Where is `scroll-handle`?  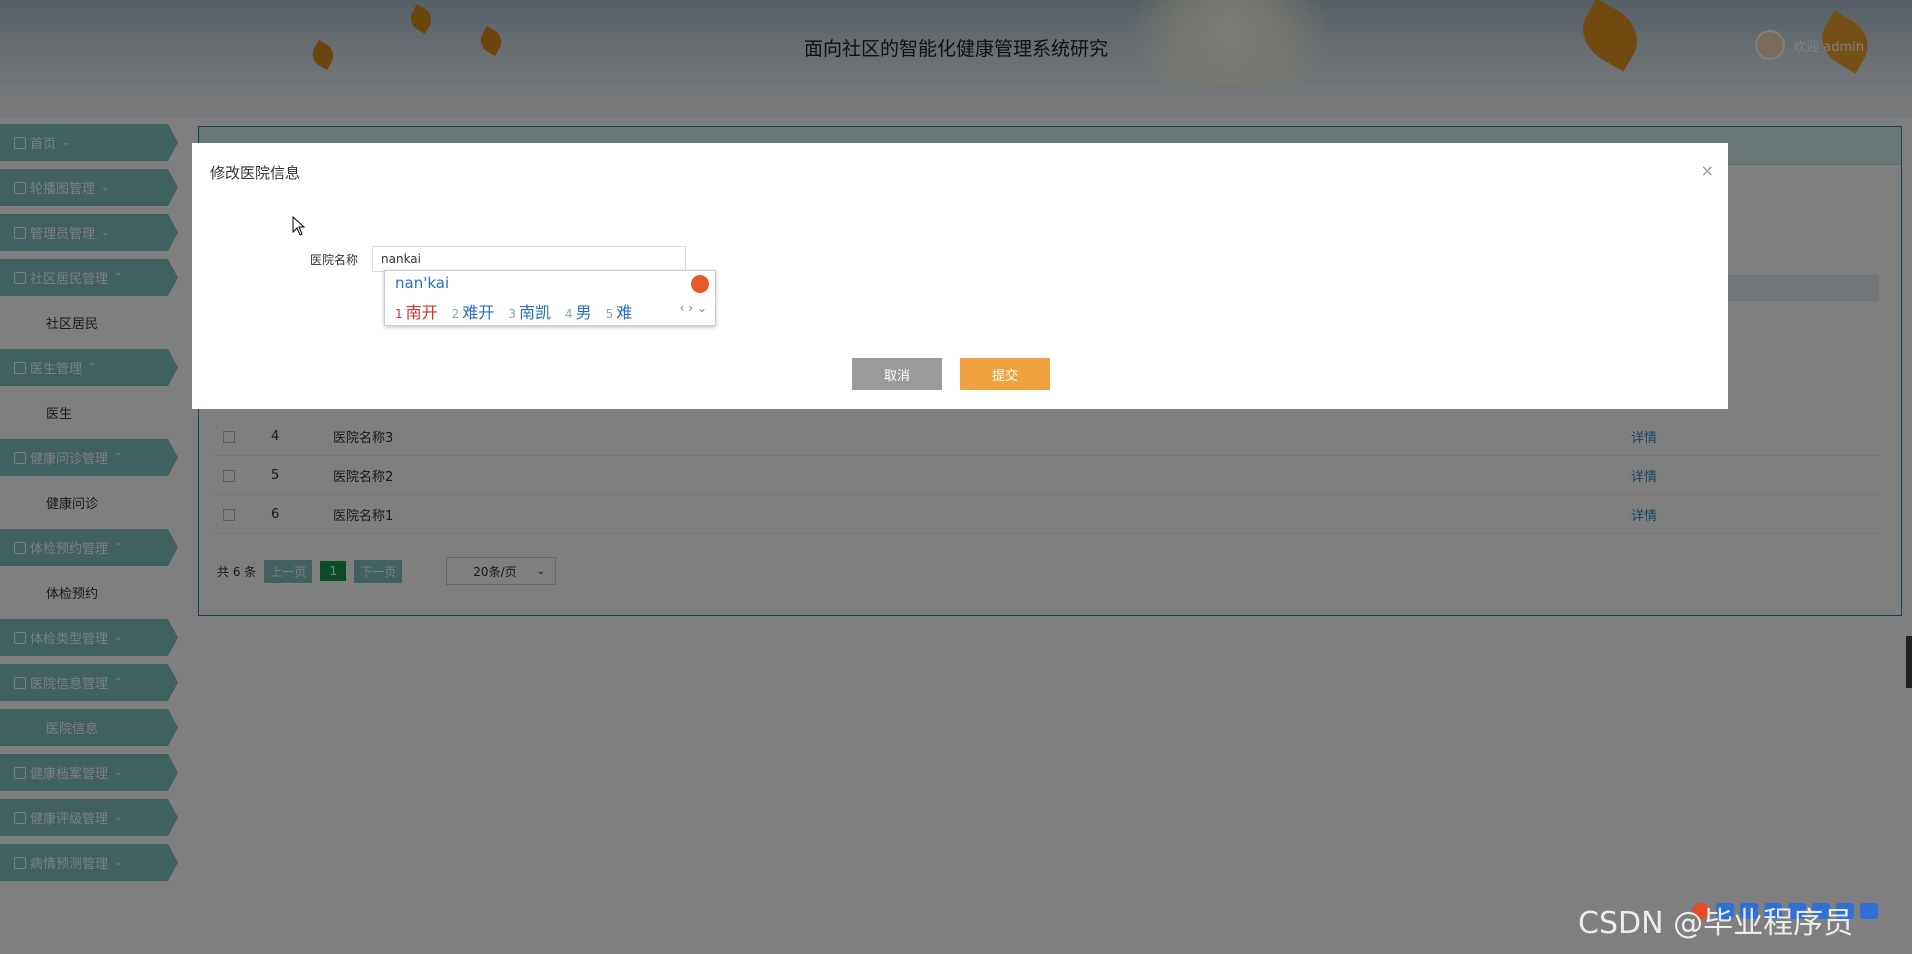 scroll-handle is located at coordinates (1909, 662).